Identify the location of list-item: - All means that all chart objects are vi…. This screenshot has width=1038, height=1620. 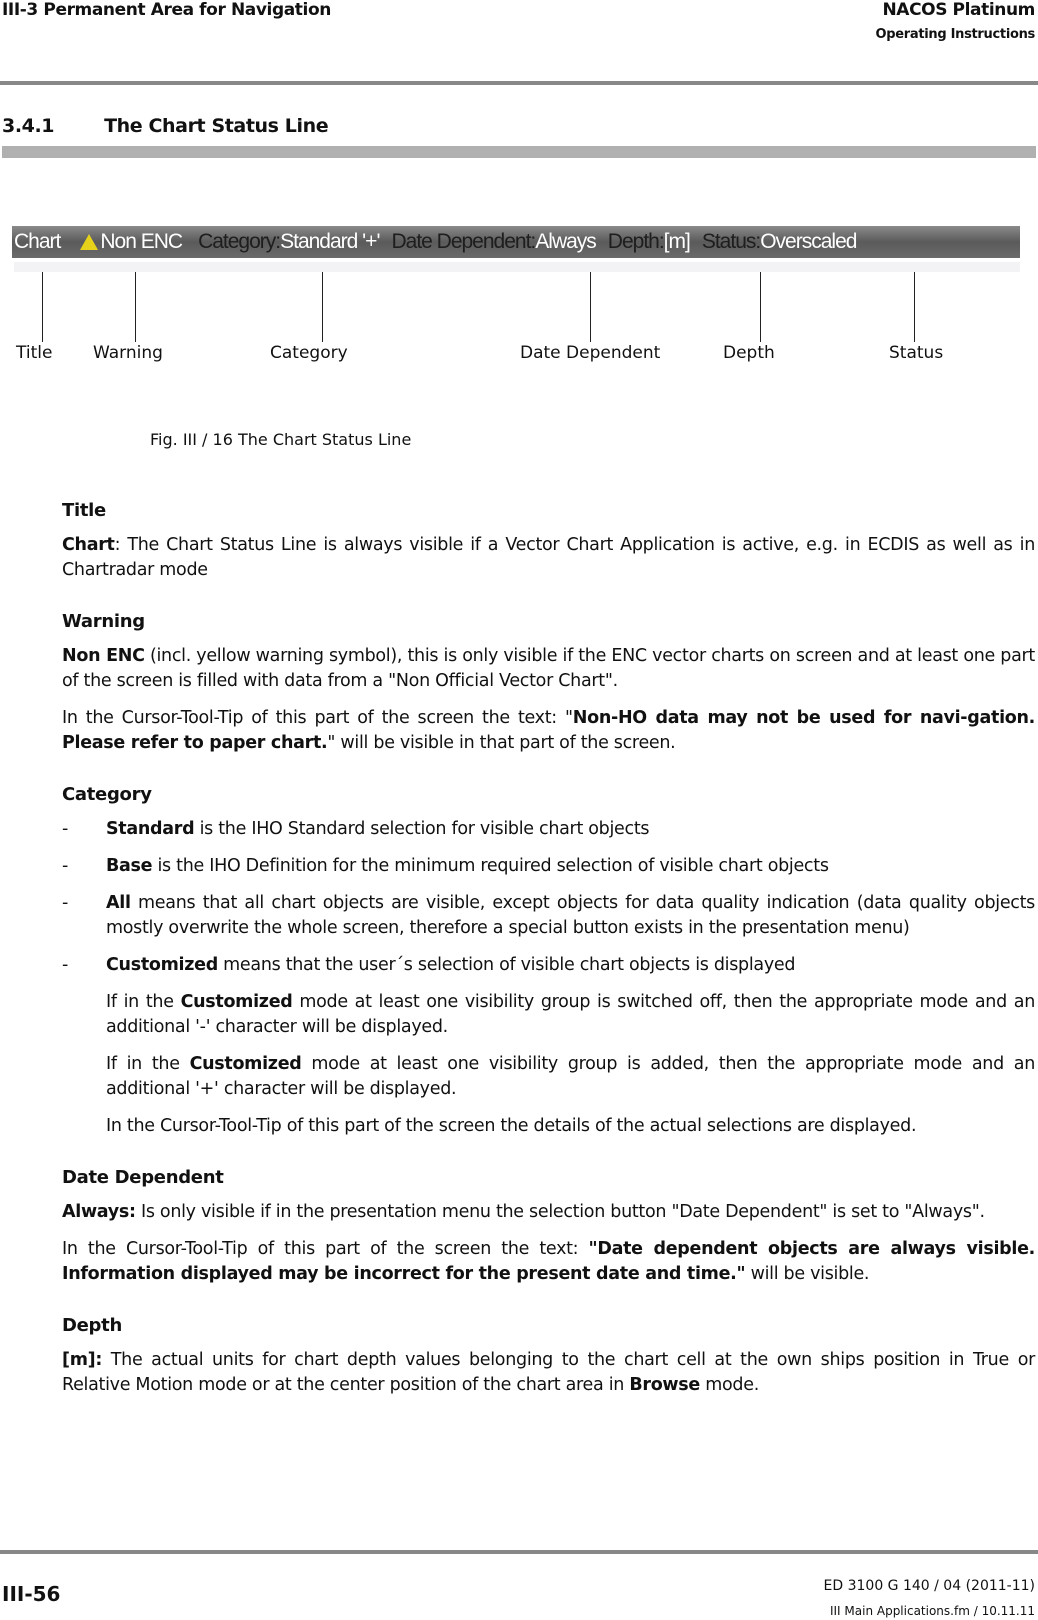
(548, 916).